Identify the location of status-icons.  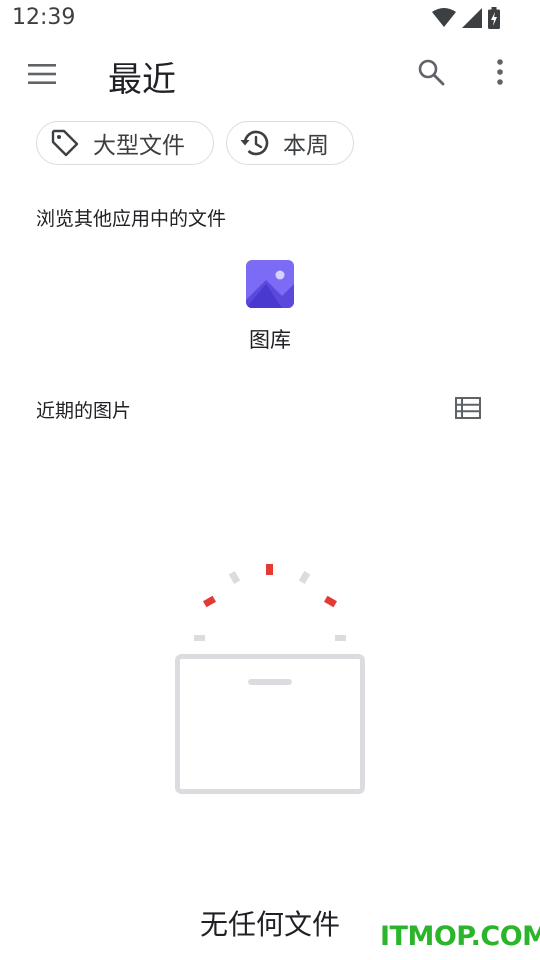
(466, 18).